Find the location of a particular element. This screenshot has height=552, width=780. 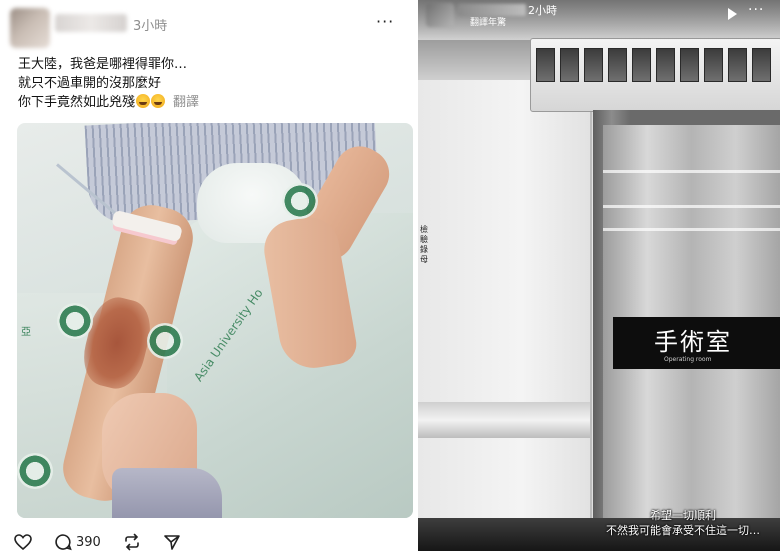

post-action-bar: 390 is located at coordinates (108, 542).